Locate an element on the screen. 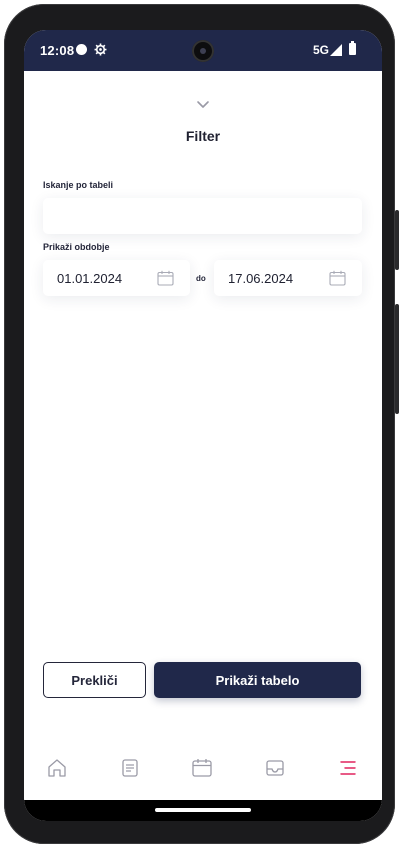 Image resolution: width=403 pixels, height=849 pixels. home-indicator is located at coordinates (203, 810).